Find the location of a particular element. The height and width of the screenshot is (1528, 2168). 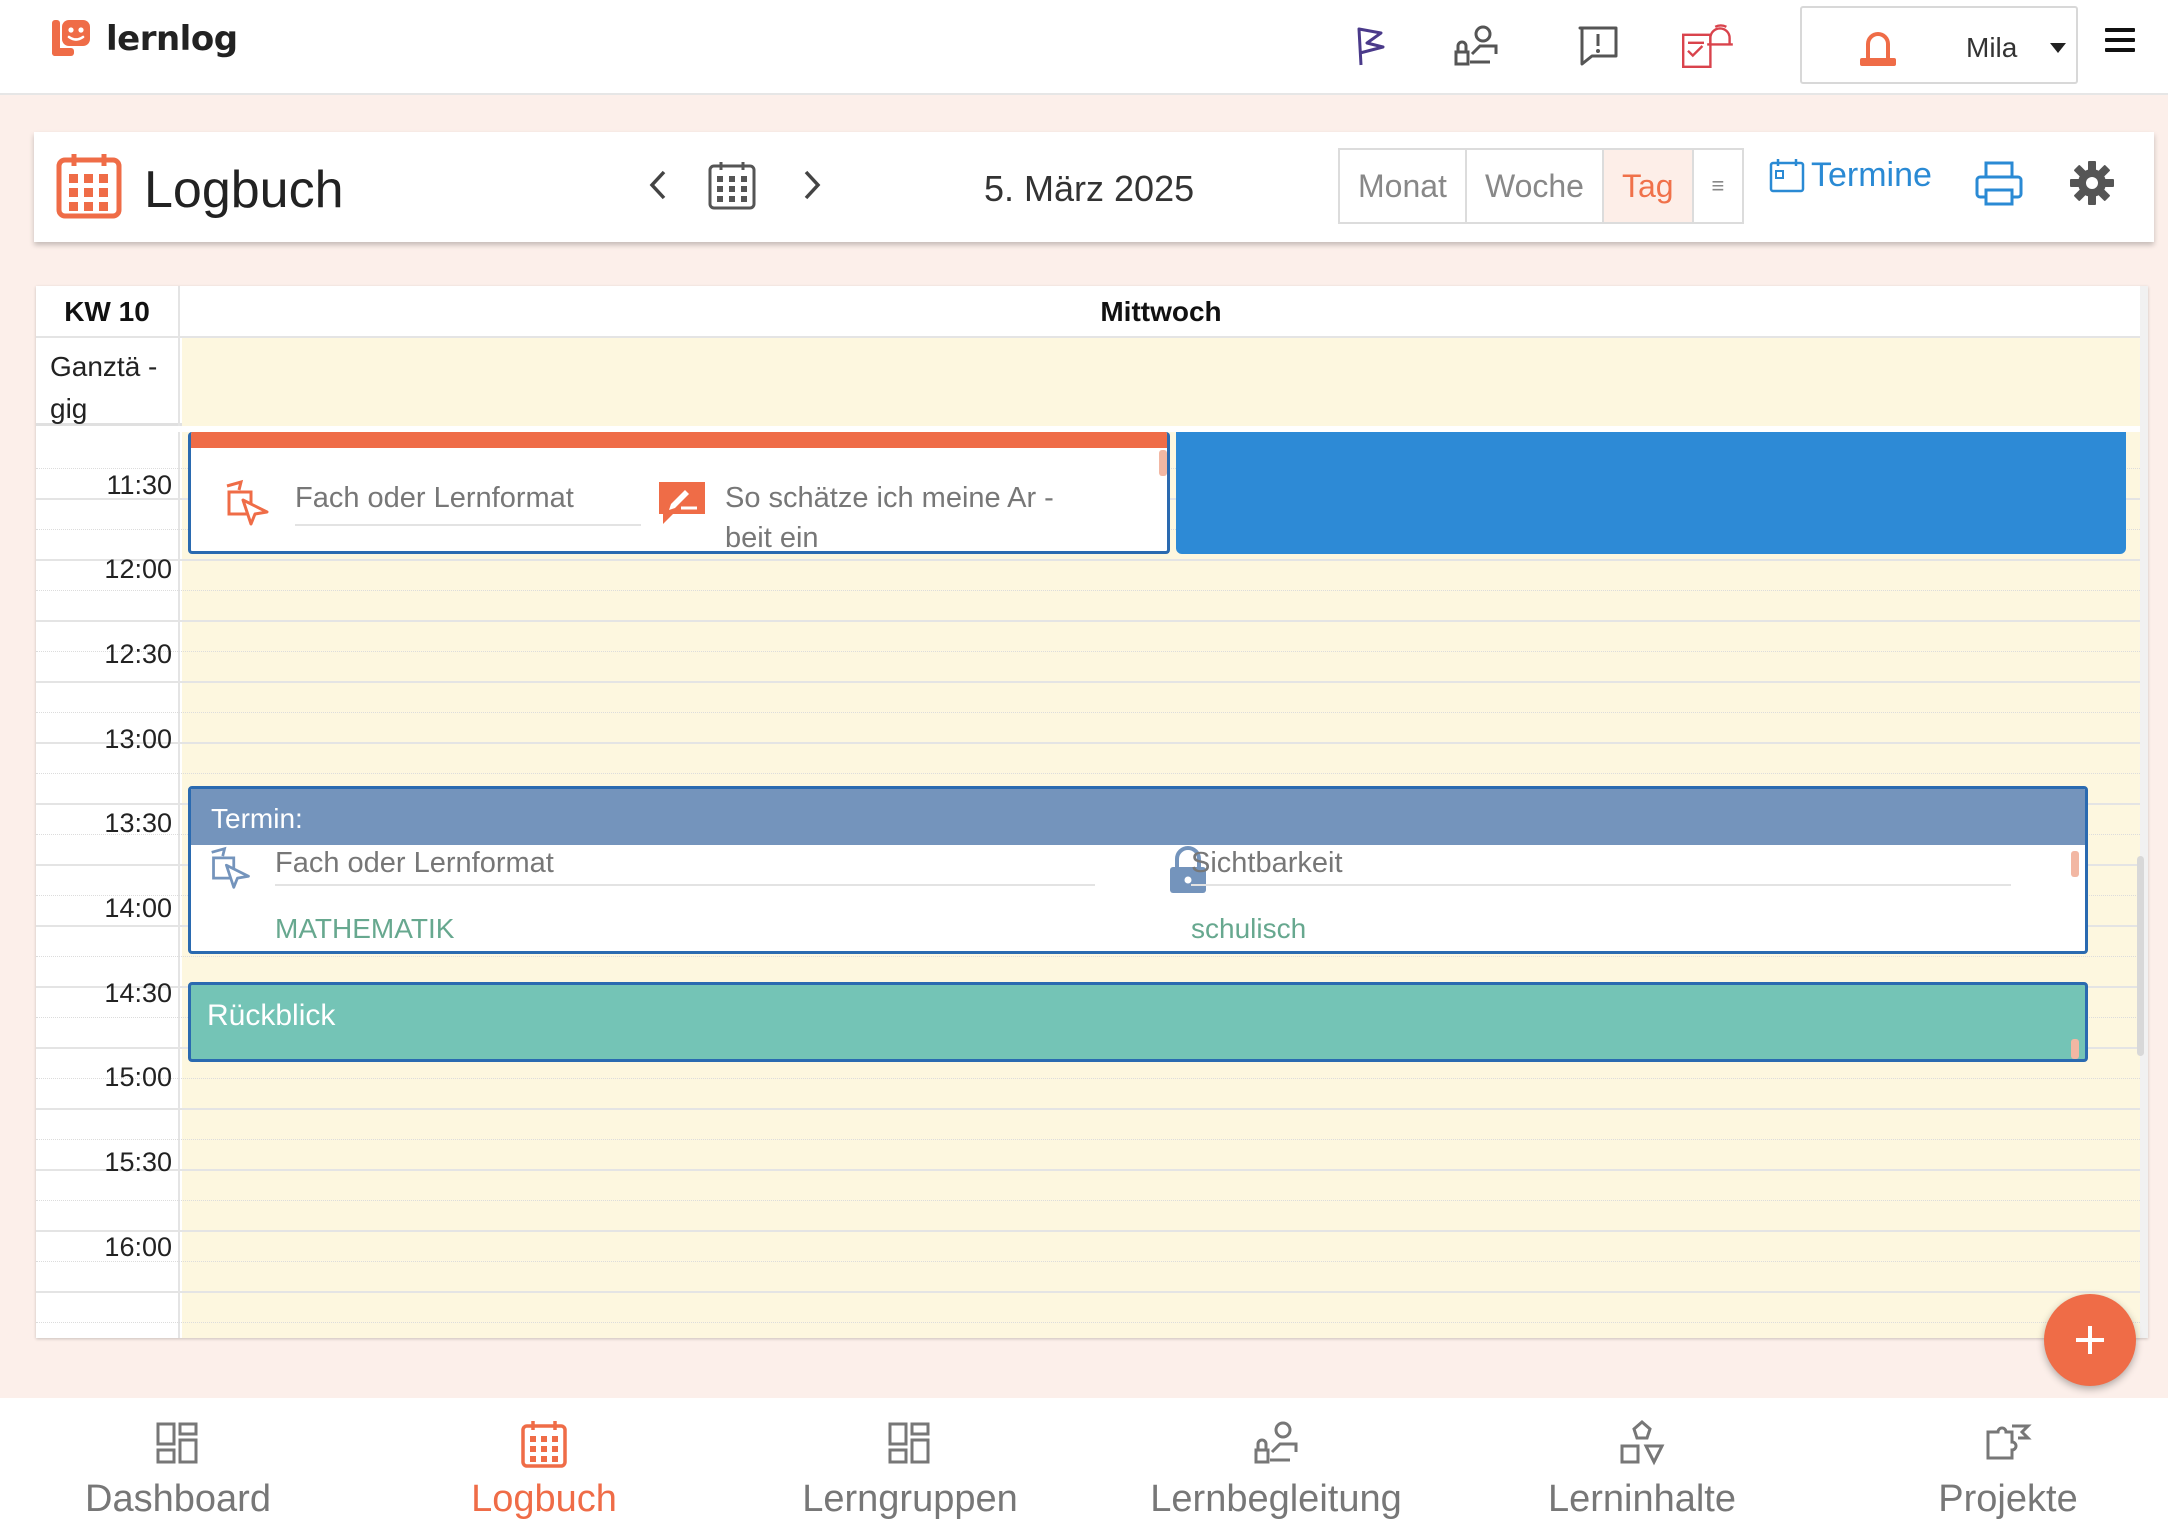

view-switcher: Monat Woche Tag ≡ is located at coordinates (1541, 186).